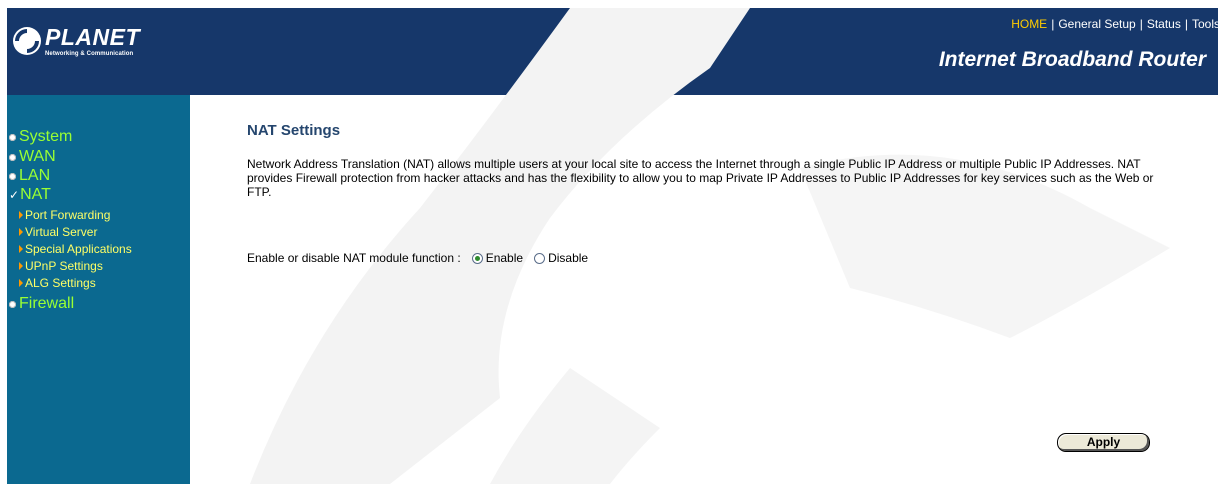 The height and width of the screenshot is (484, 1218). What do you see at coordinates (46, 136) in the screenshot?
I see `sidebar-item-label: System` at bounding box center [46, 136].